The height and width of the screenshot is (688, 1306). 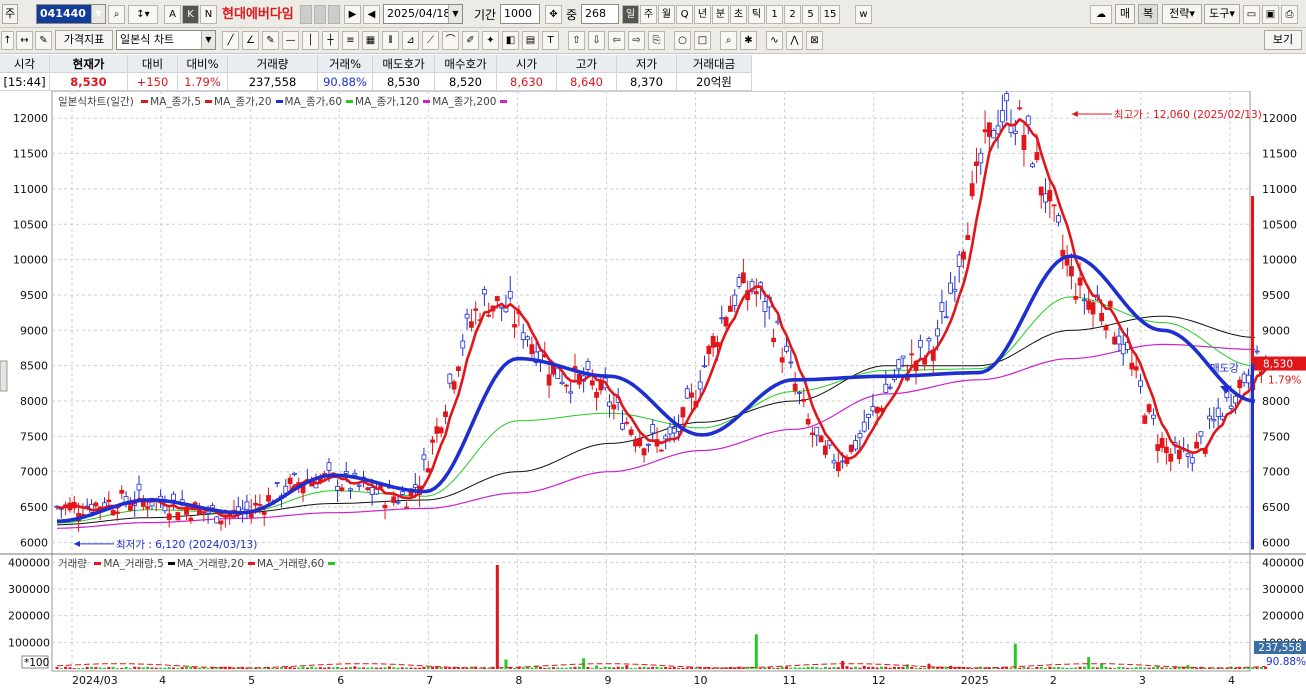 I want to click on play-back-icon: ◀, so click(x=371, y=14).